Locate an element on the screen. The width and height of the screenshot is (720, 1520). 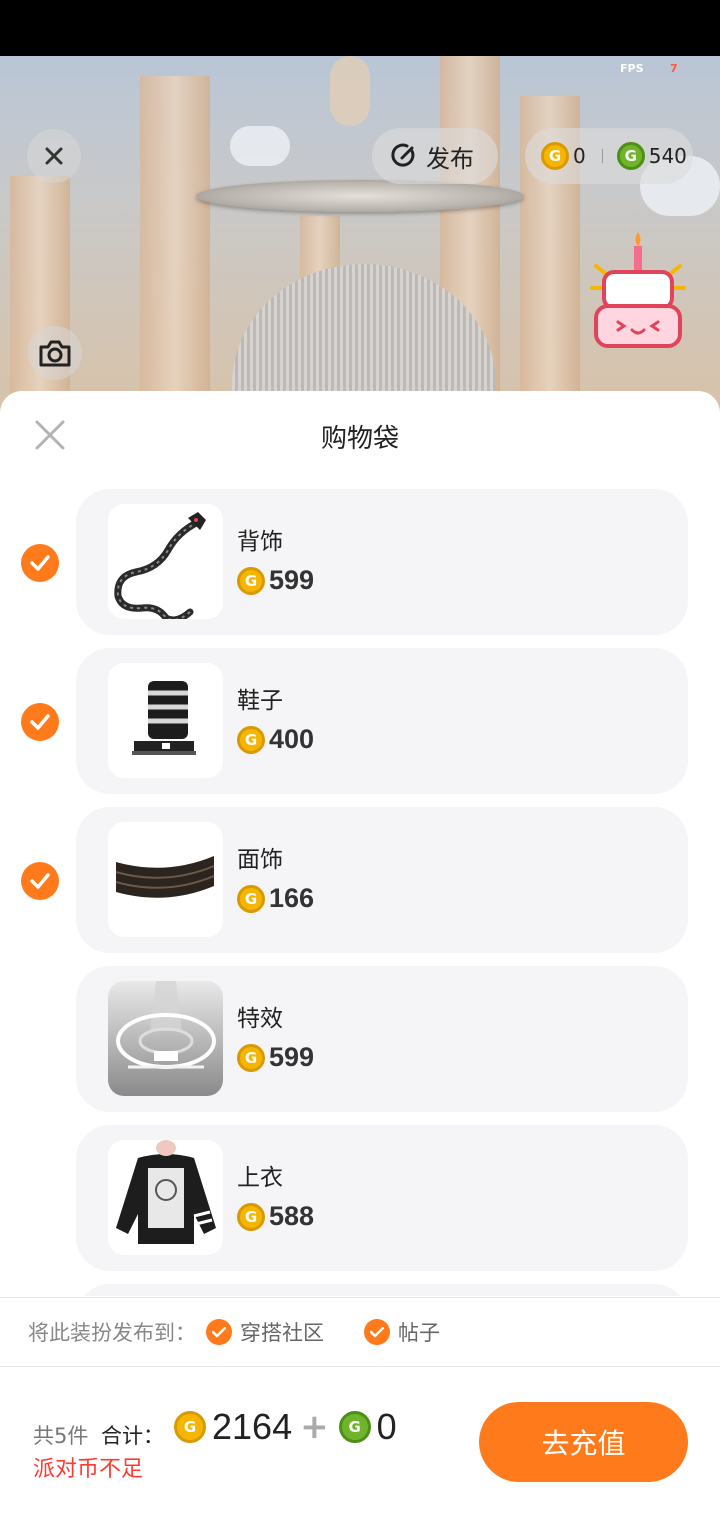
halo-accessory is located at coordinates (360, 196).